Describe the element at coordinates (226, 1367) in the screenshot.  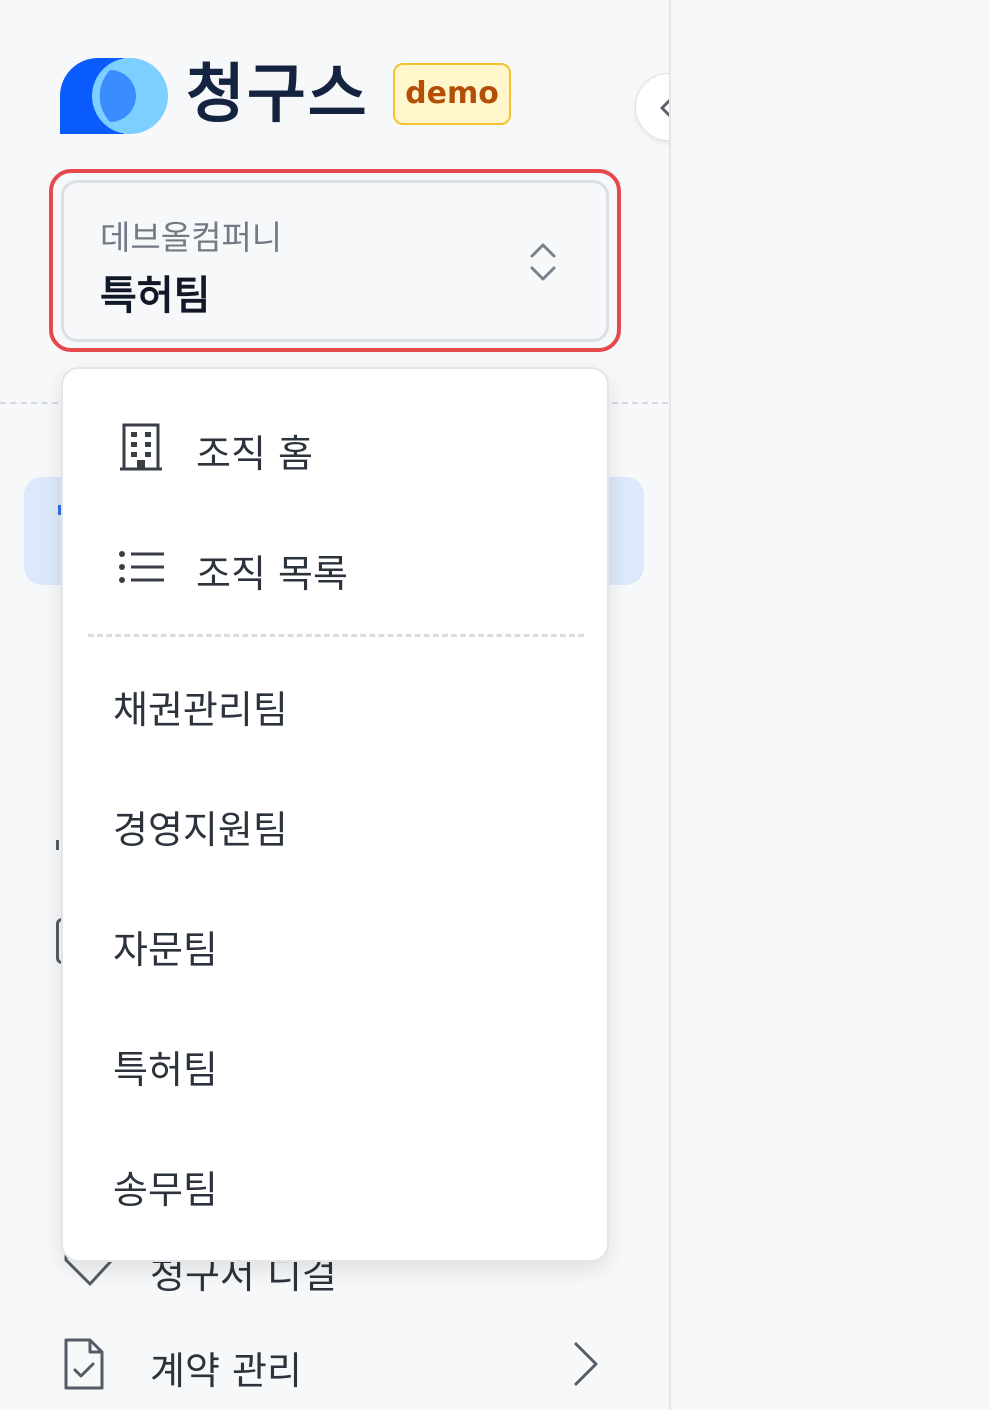
I see `nav-item-contract: 계약 관리` at that location.